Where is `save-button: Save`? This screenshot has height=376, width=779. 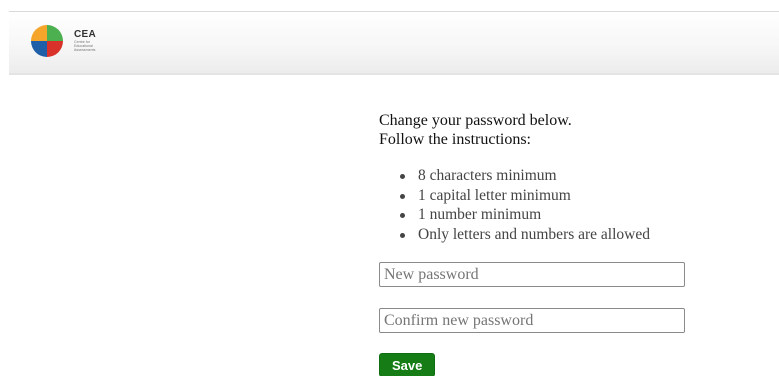 save-button: Save is located at coordinates (407, 364).